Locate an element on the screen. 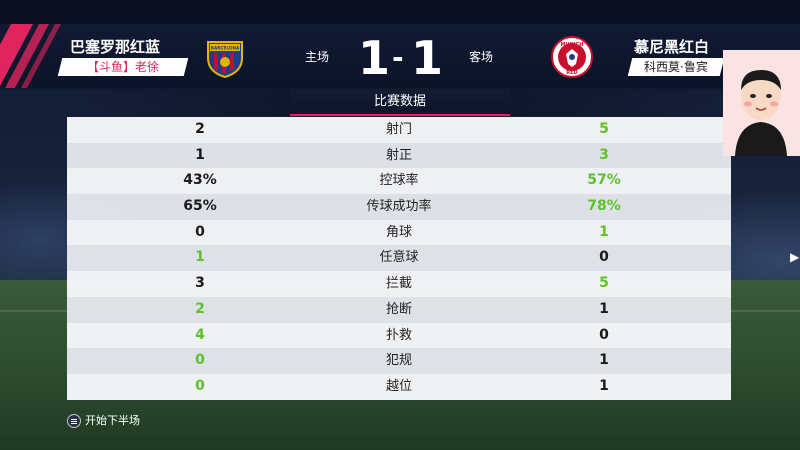  home-score: 1 is located at coordinates (374, 58).